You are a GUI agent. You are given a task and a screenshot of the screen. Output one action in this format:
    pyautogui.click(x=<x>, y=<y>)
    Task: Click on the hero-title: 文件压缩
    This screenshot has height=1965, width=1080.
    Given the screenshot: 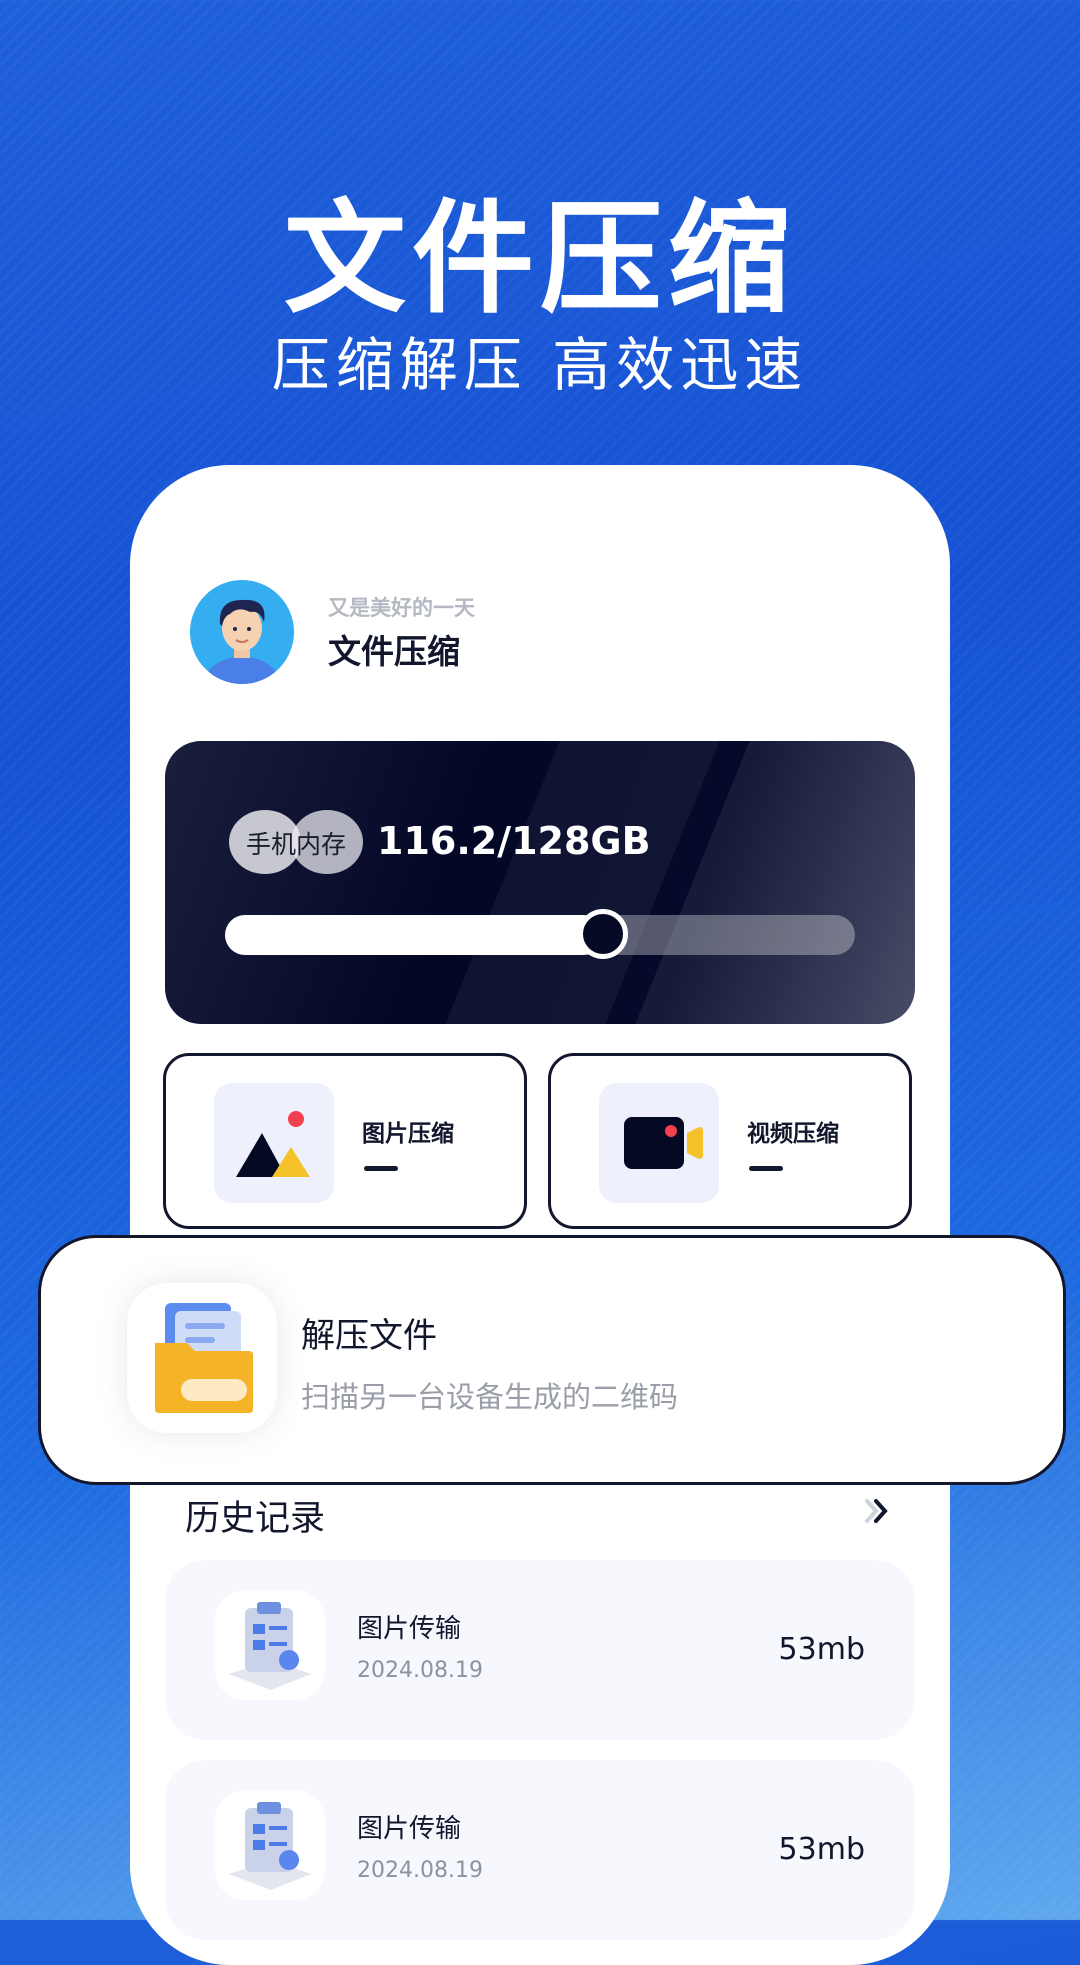 What is the action you would take?
    pyautogui.click(x=540, y=259)
    